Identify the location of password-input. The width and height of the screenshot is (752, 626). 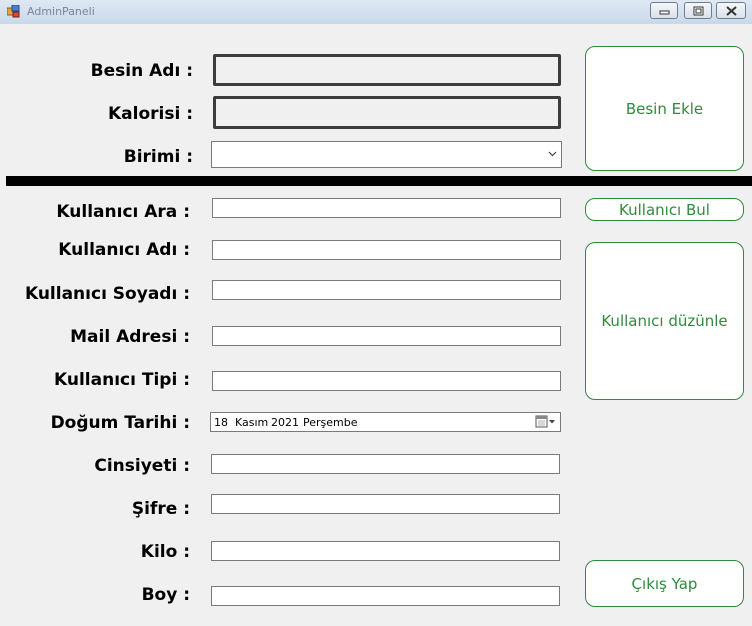
(385, 504).